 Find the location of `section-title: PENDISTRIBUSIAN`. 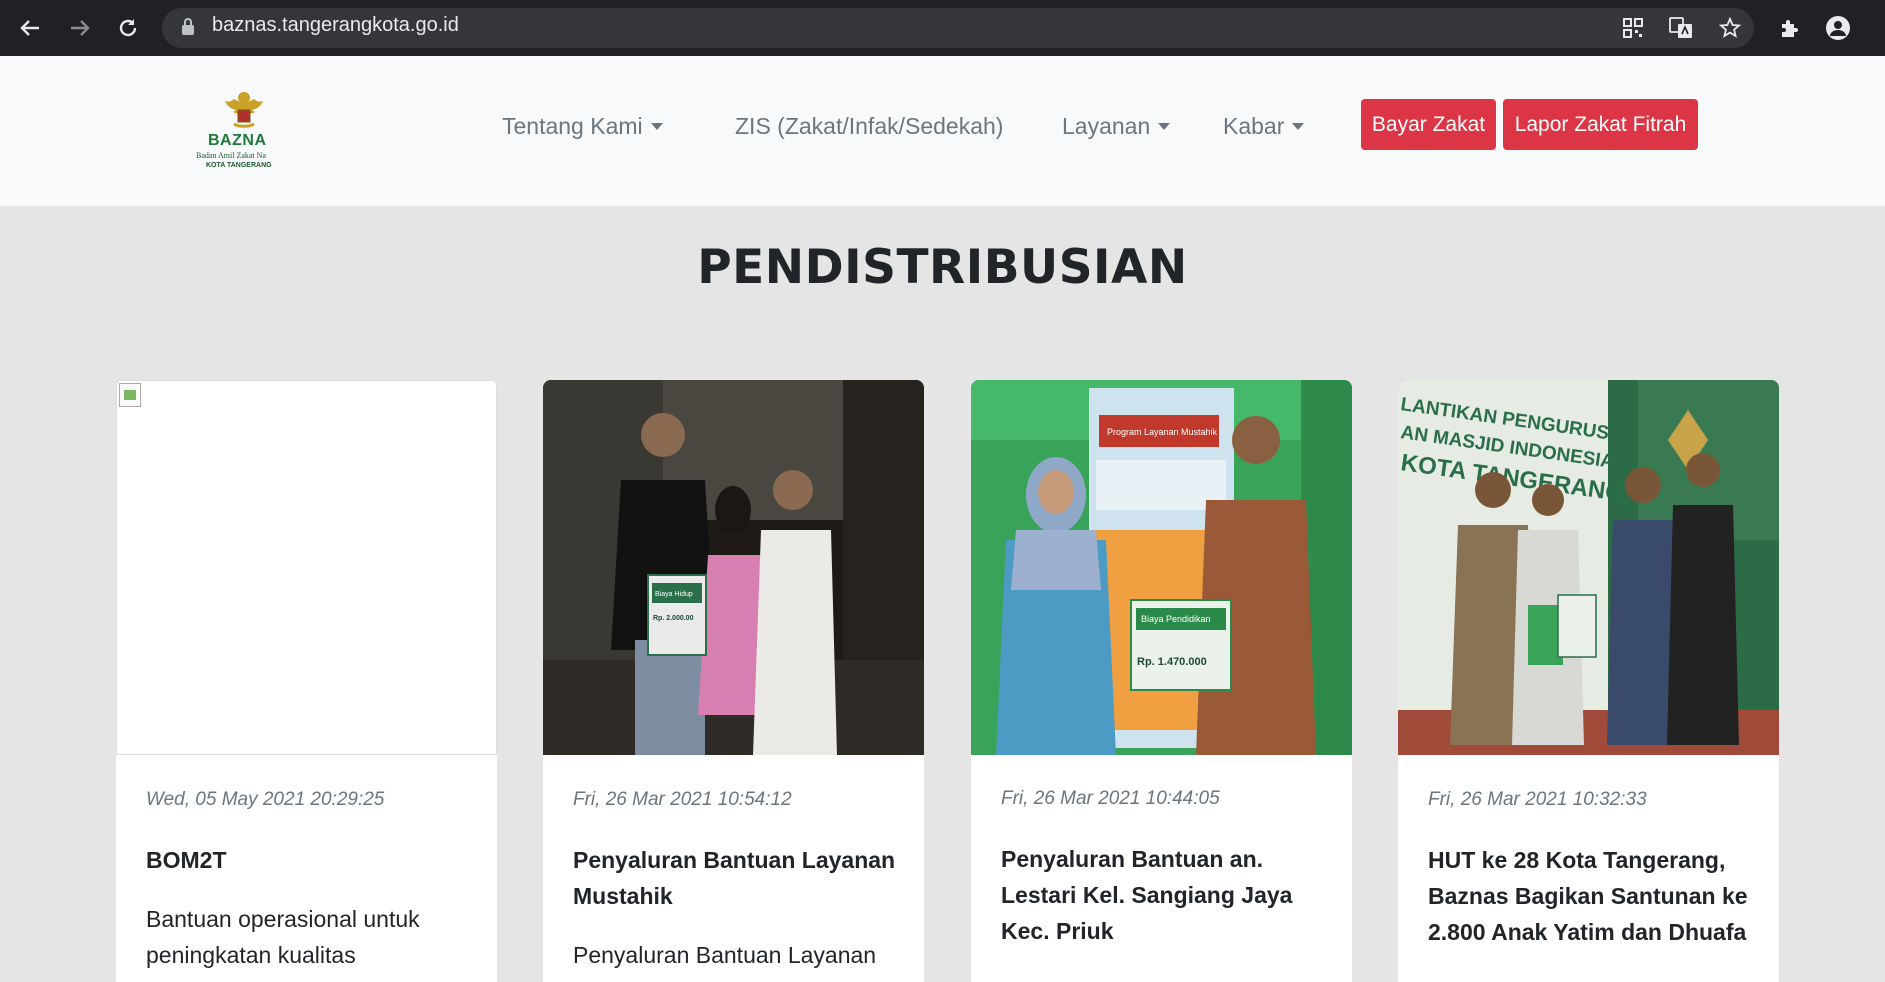

section-title: PENDISTRIBUSIAN is located at coordinates (942, 267).